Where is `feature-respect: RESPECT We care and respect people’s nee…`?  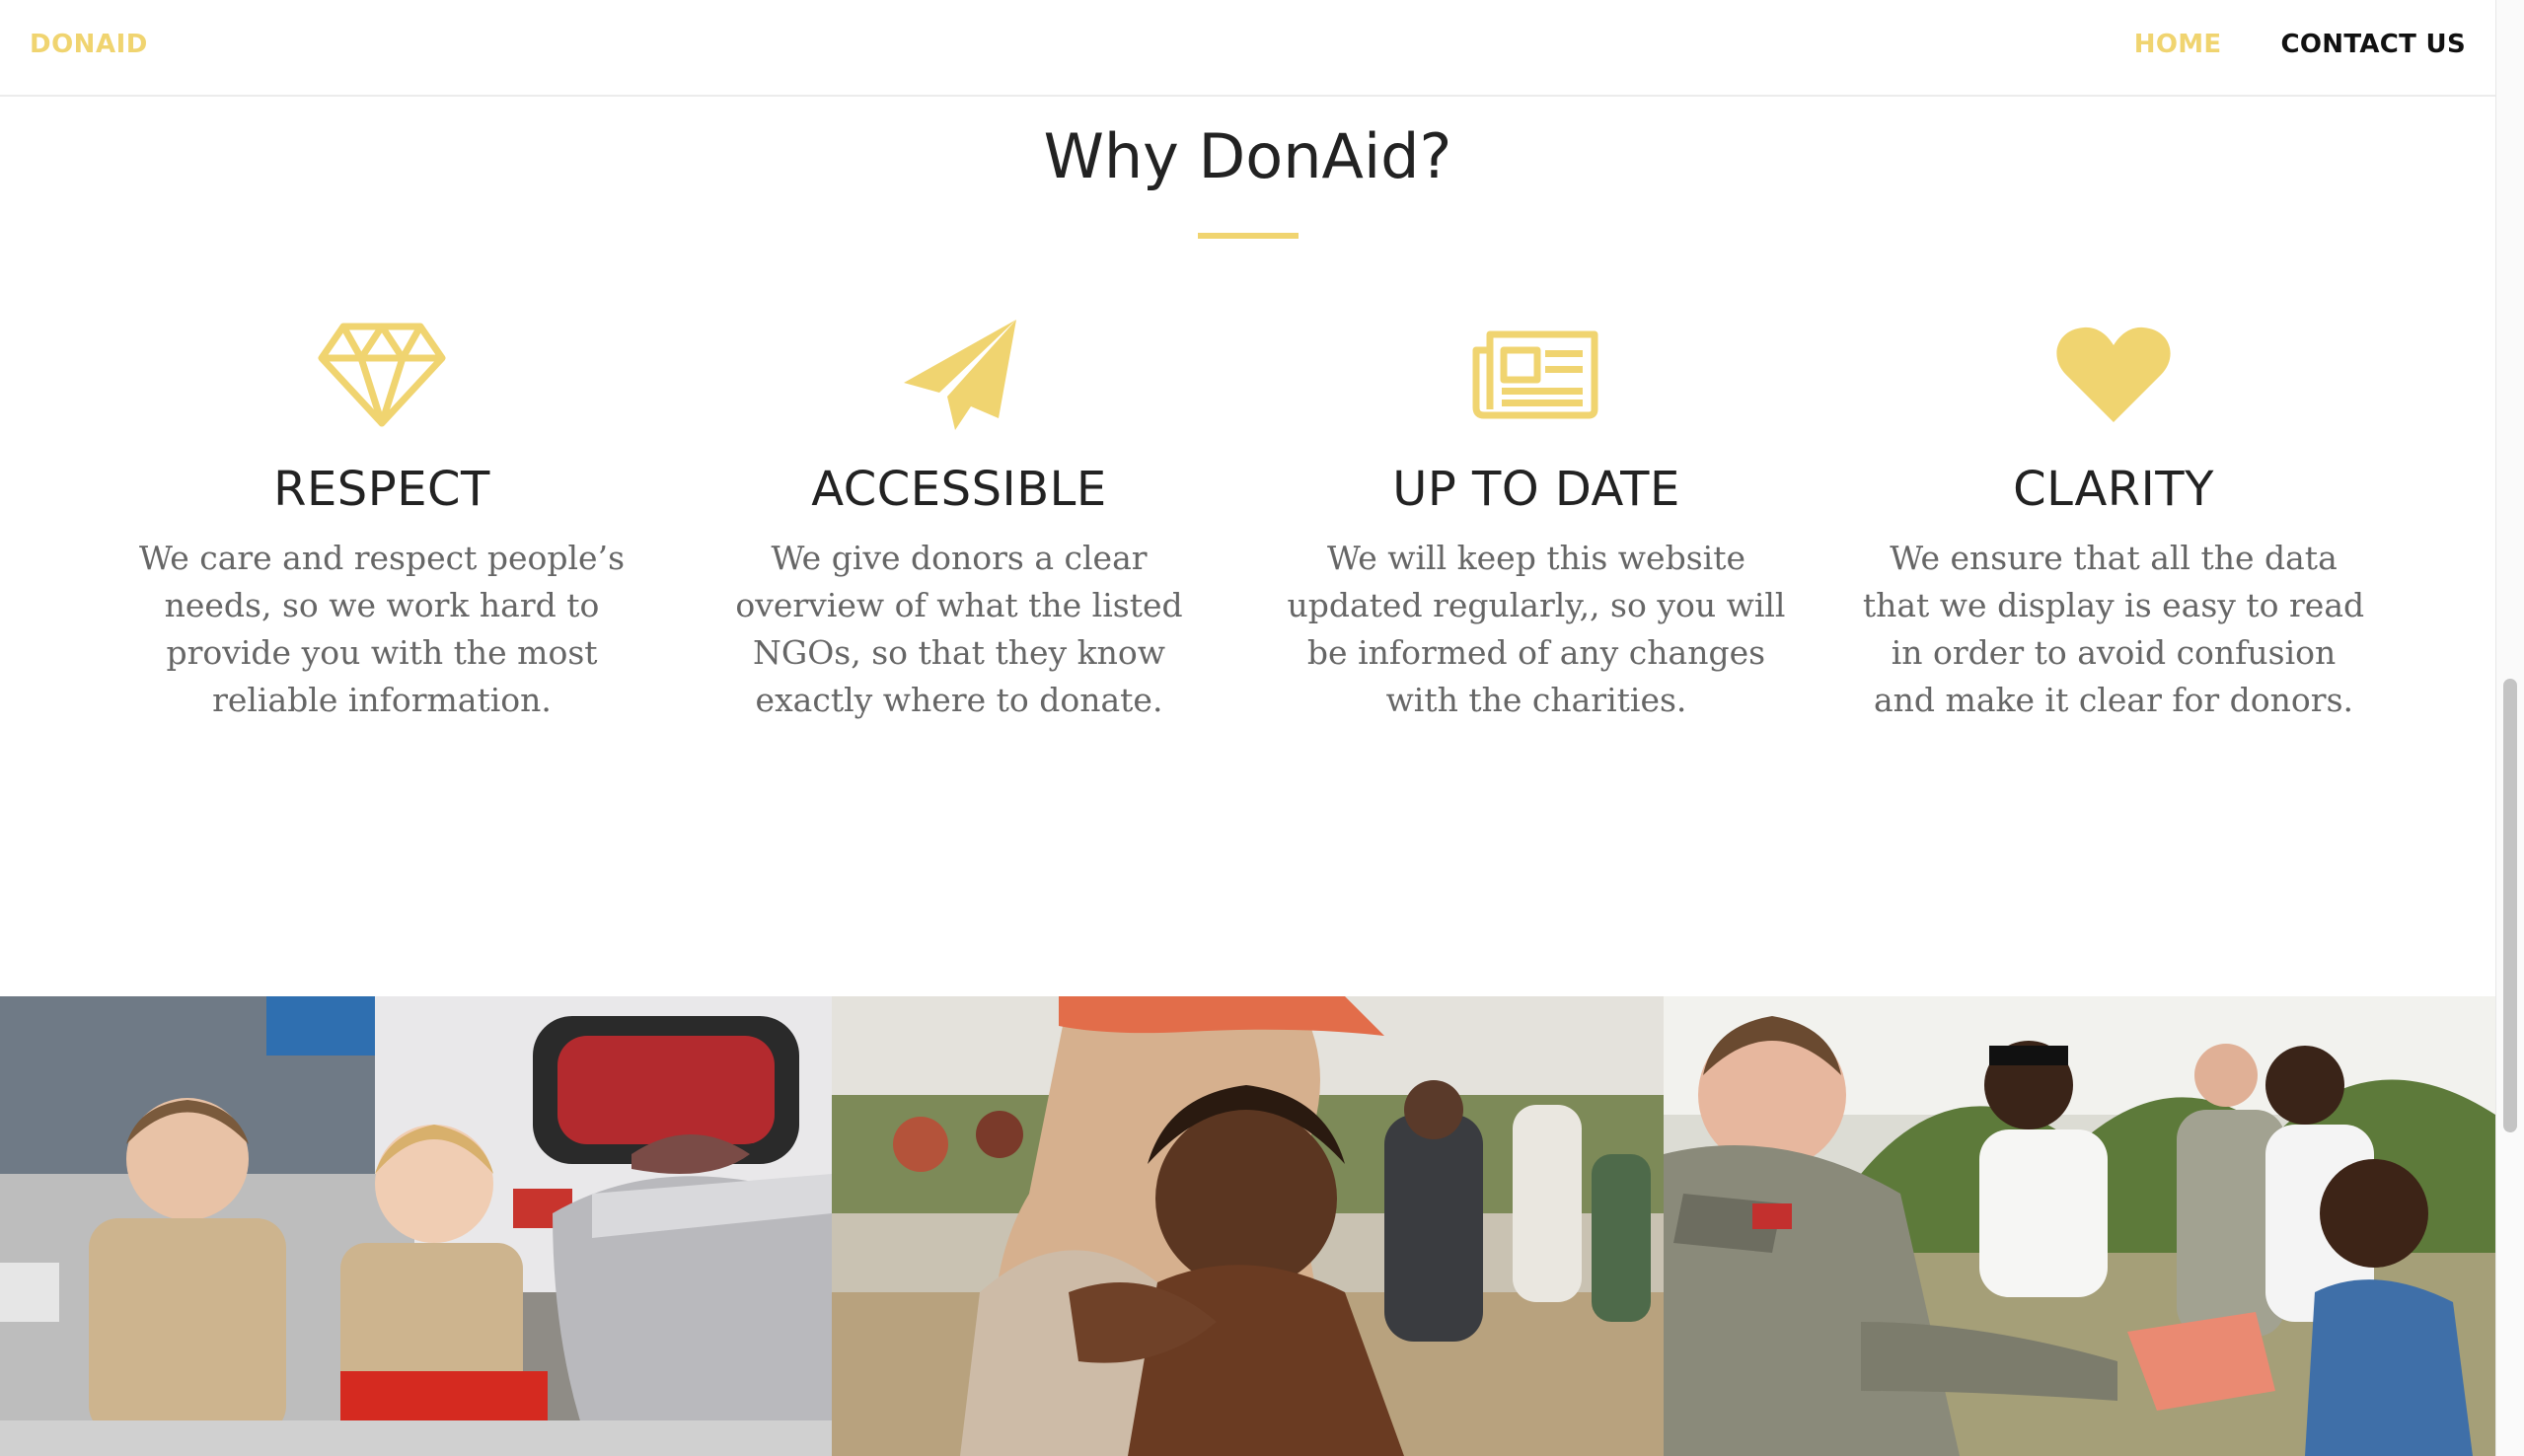
feature-respect: RESPECT We care and respect people’s nee… is located at coordinates (381, 520).